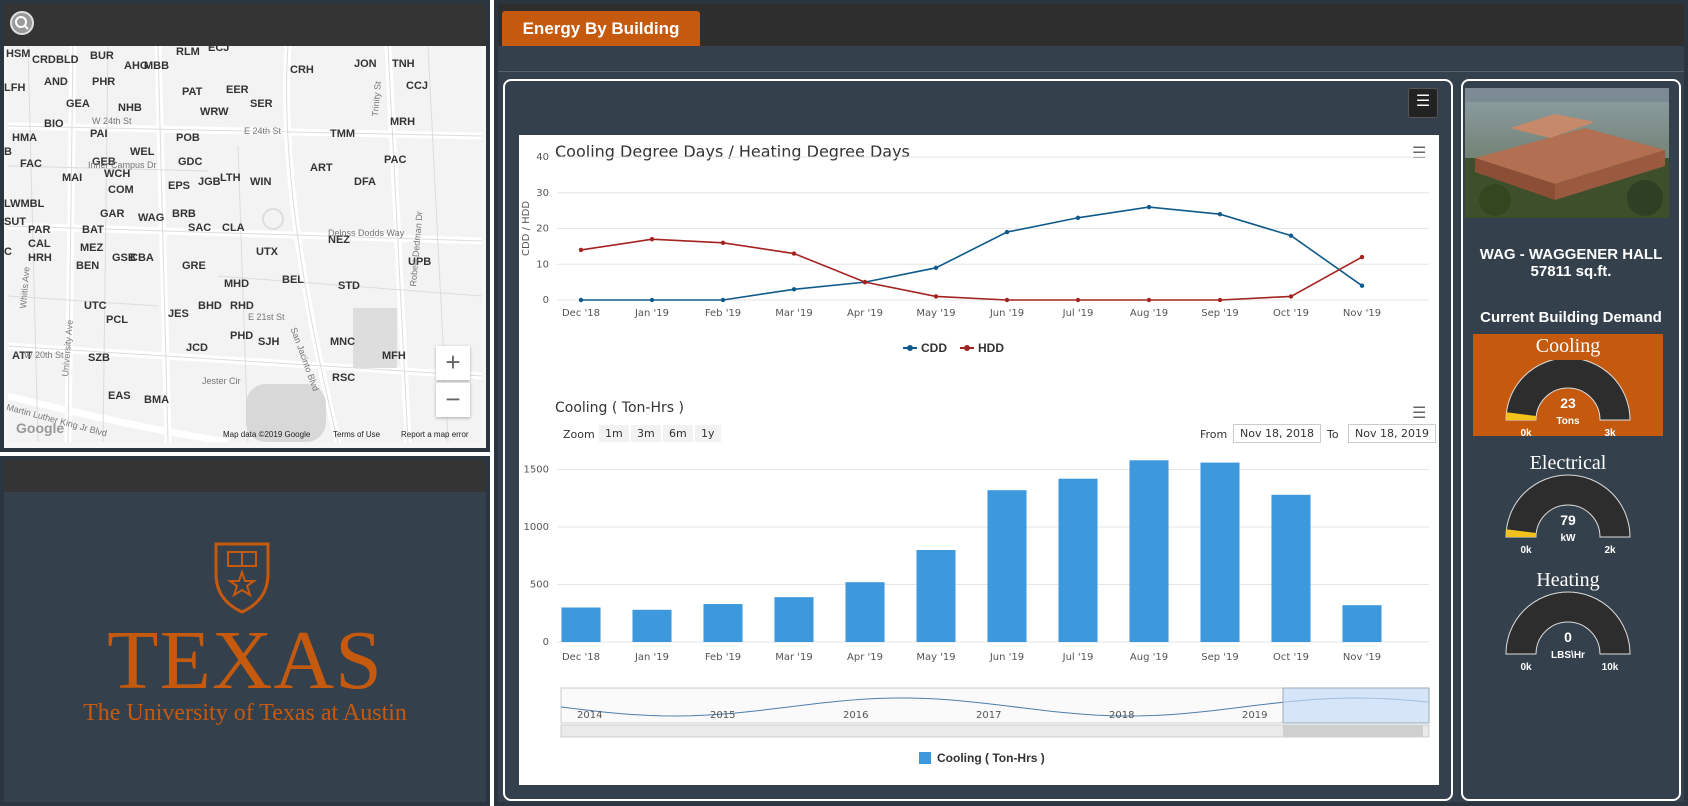  I want to click on map-building-label: HMA, so click(24, 138).